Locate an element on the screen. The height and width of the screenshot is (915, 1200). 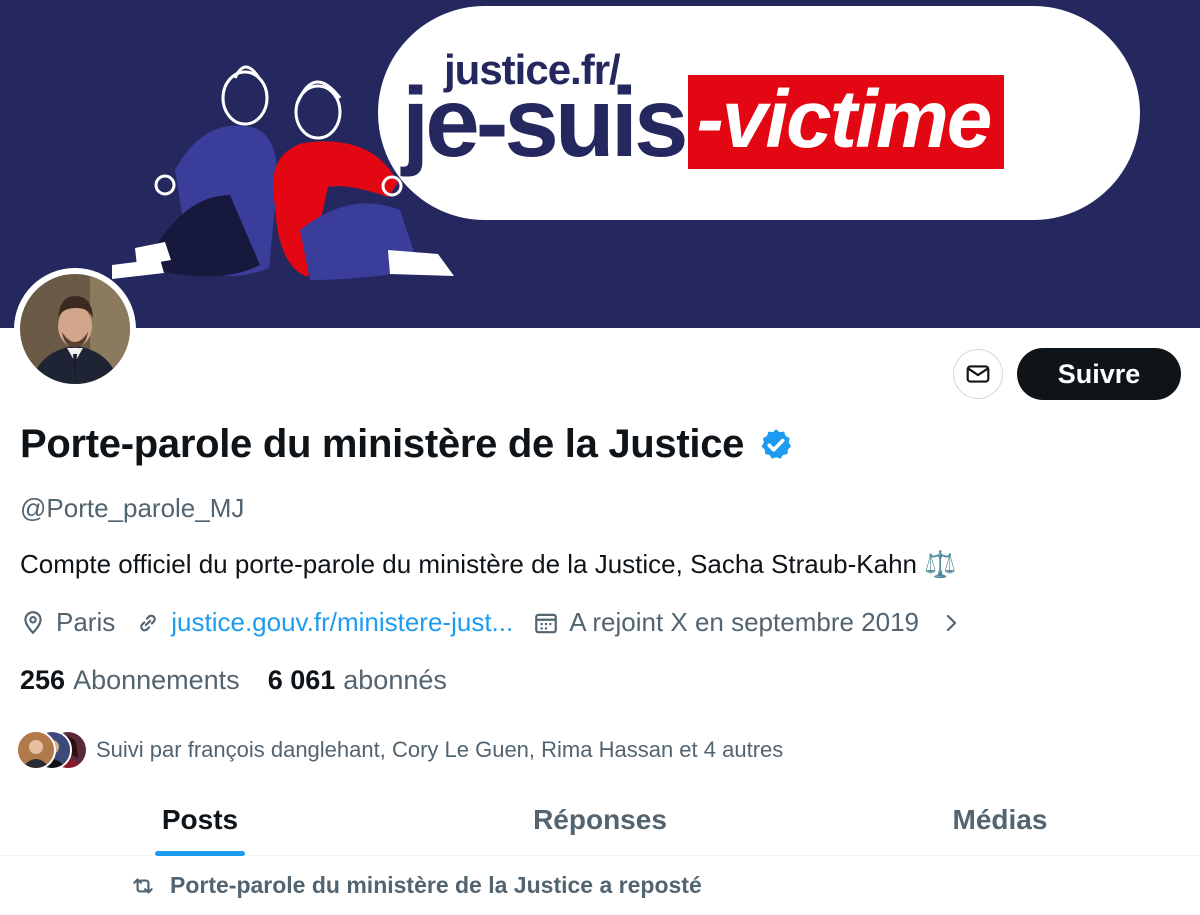
location-item: Paris is located at coordinates (67, 622).